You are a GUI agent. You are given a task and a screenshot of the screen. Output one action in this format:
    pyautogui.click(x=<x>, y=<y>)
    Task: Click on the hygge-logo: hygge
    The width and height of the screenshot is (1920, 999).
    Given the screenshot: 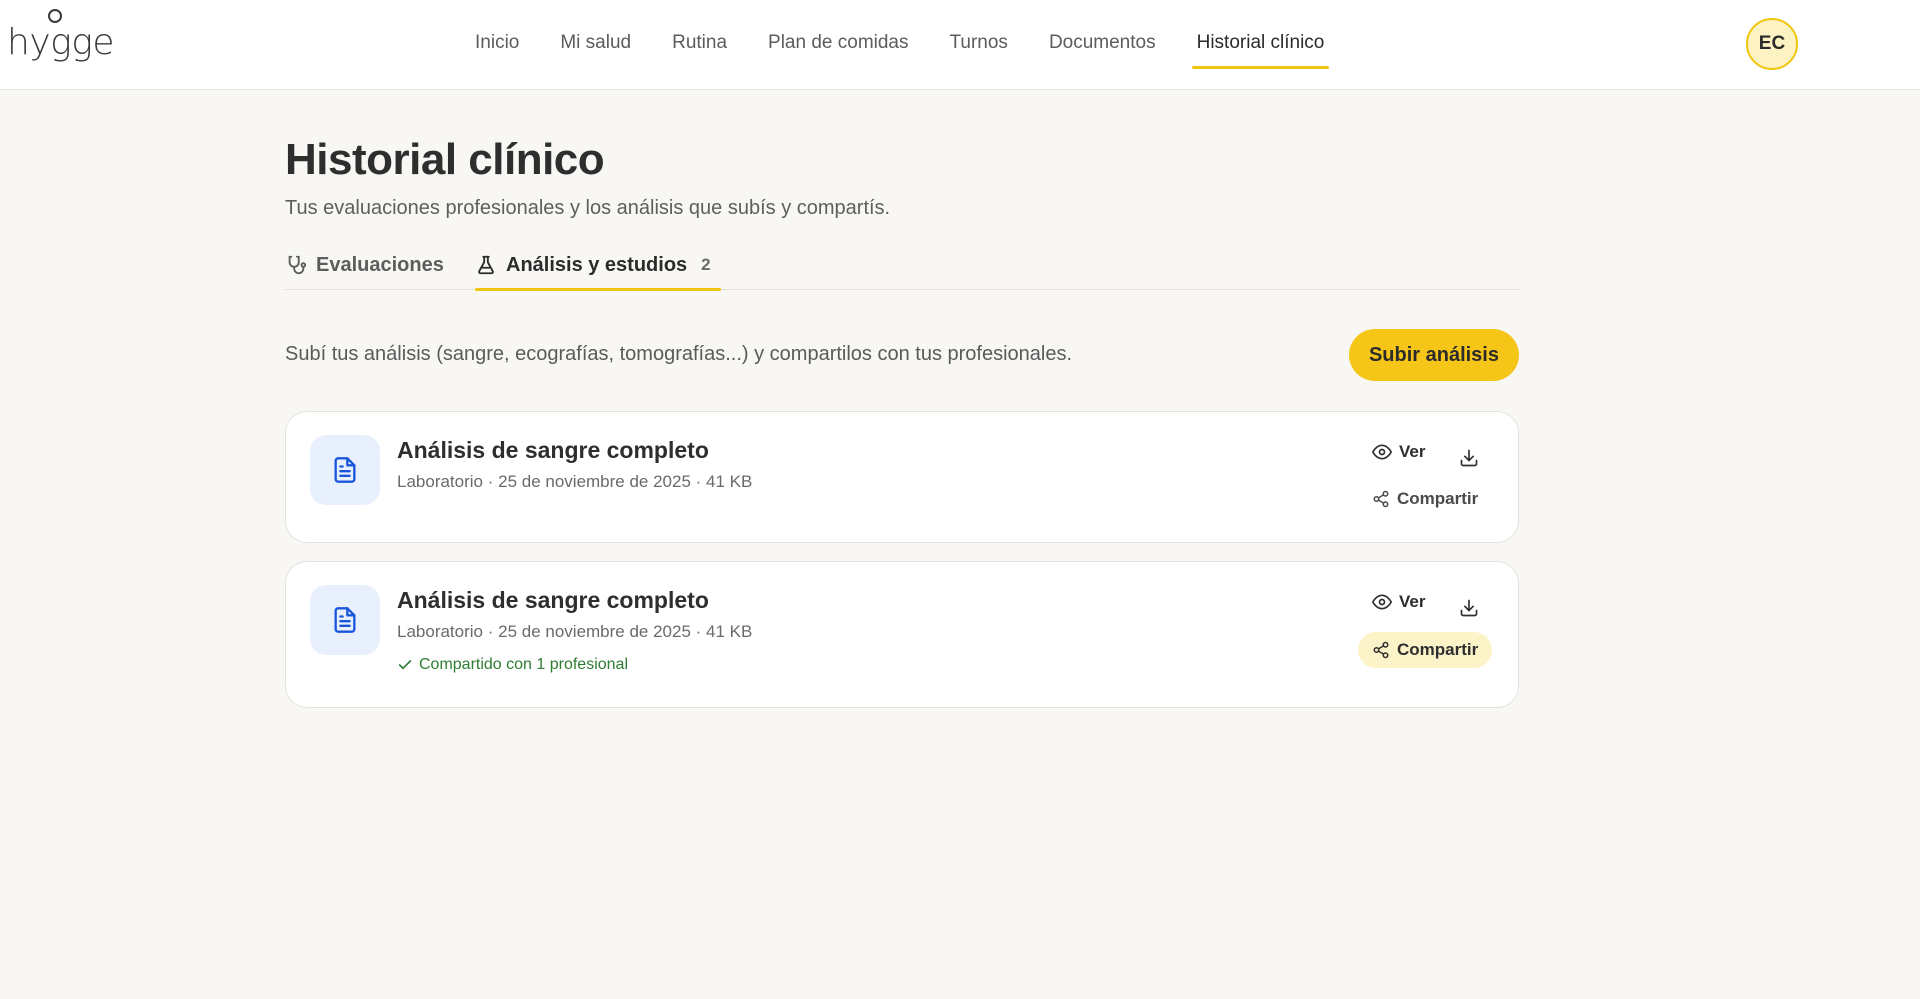 What is the action you would take?
    pyautogui.click(x=62, y=38)
    